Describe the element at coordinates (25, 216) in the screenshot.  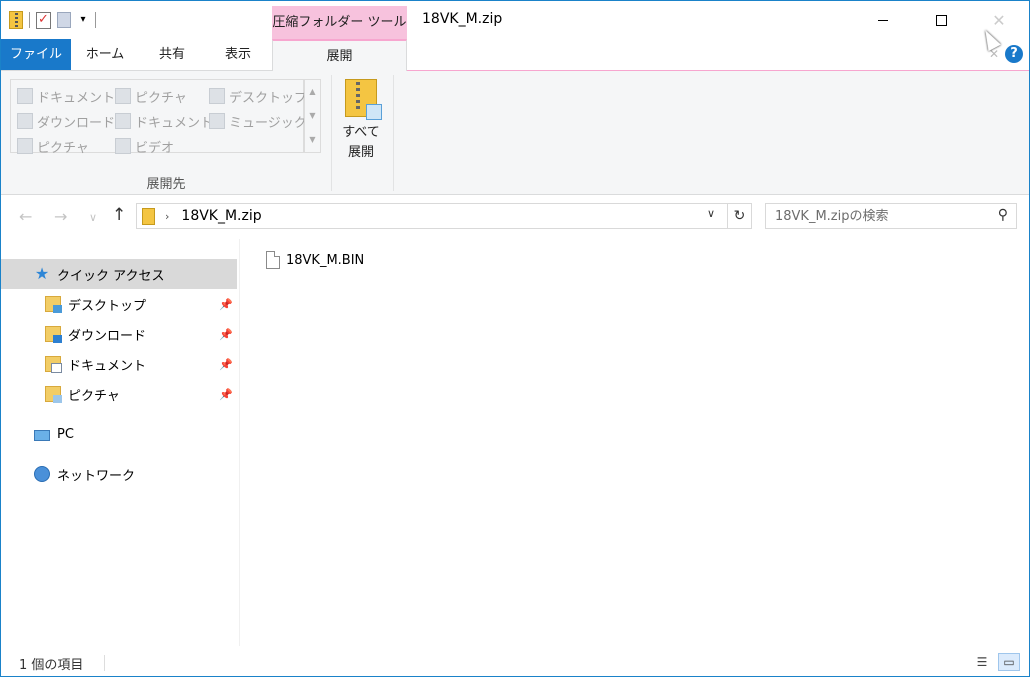
I see `back-arrow-icon: ←` at that location.